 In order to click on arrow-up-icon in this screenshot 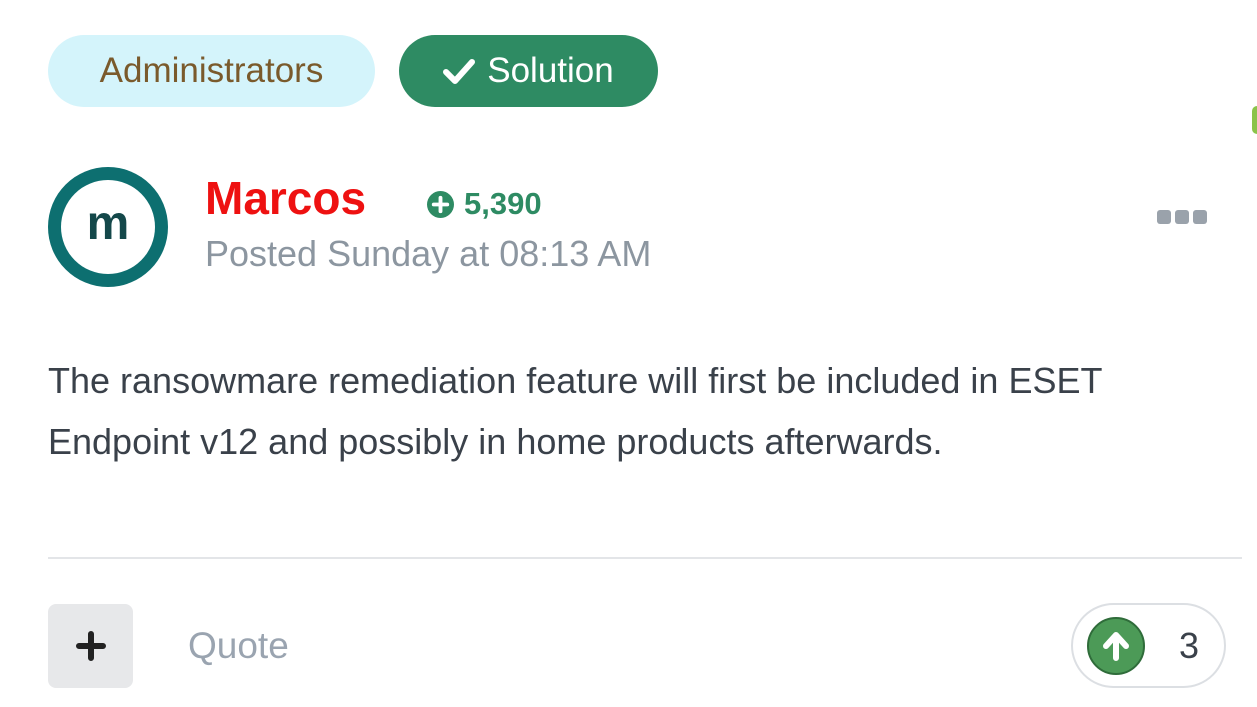, I will do `click(1116, 646)`.